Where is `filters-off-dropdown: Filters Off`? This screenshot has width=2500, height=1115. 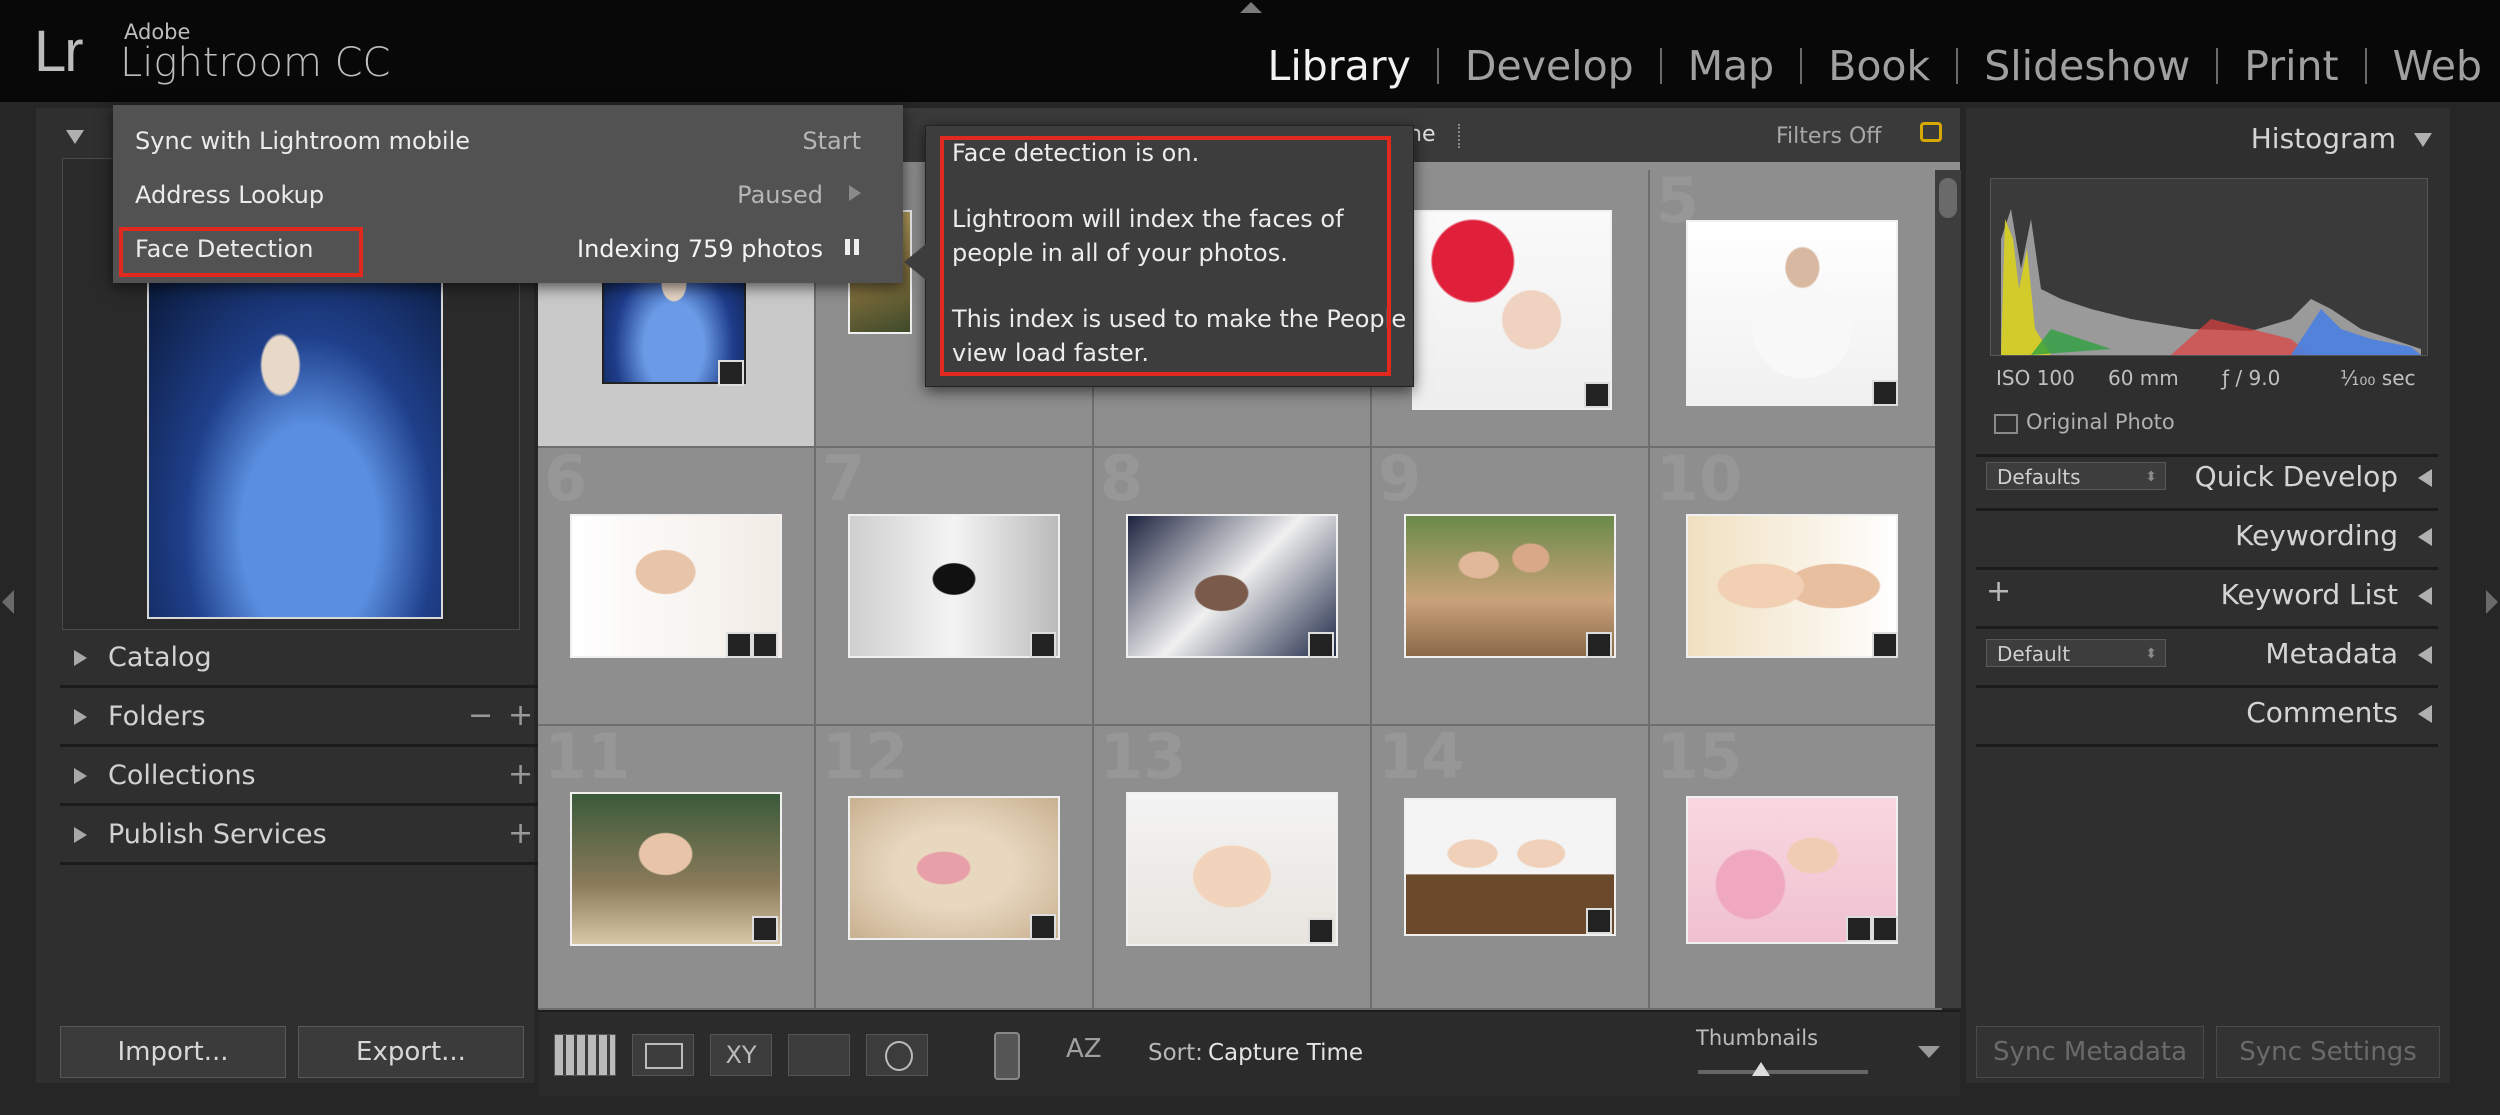 filters-off-dropdown: Filters Off is located at coordinates (1828, 136).